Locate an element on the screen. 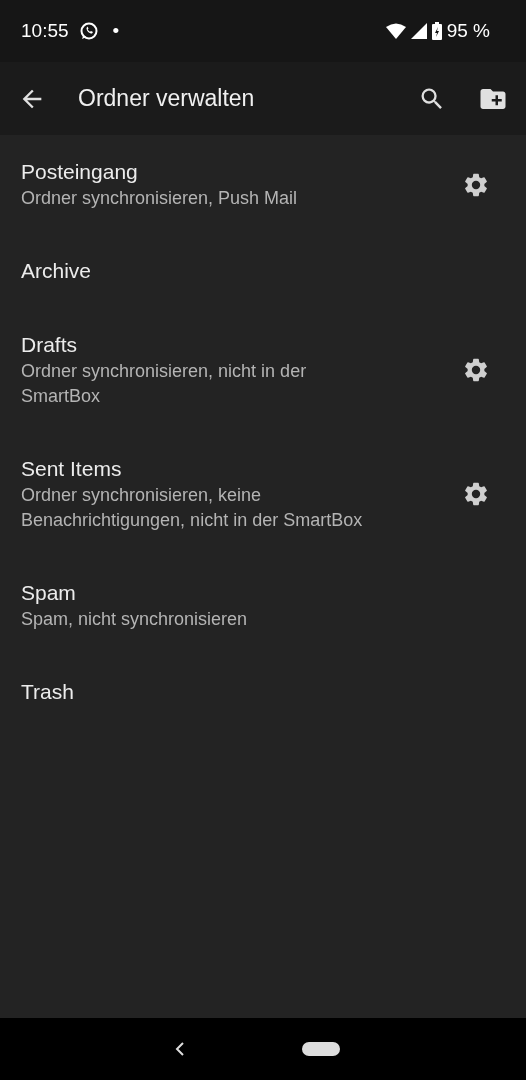 Image resolution: width=526 pixels, height=1080 pixels. folder-details: Ordner synchronisieren, Push Mail is located at coordinates (160, 198).